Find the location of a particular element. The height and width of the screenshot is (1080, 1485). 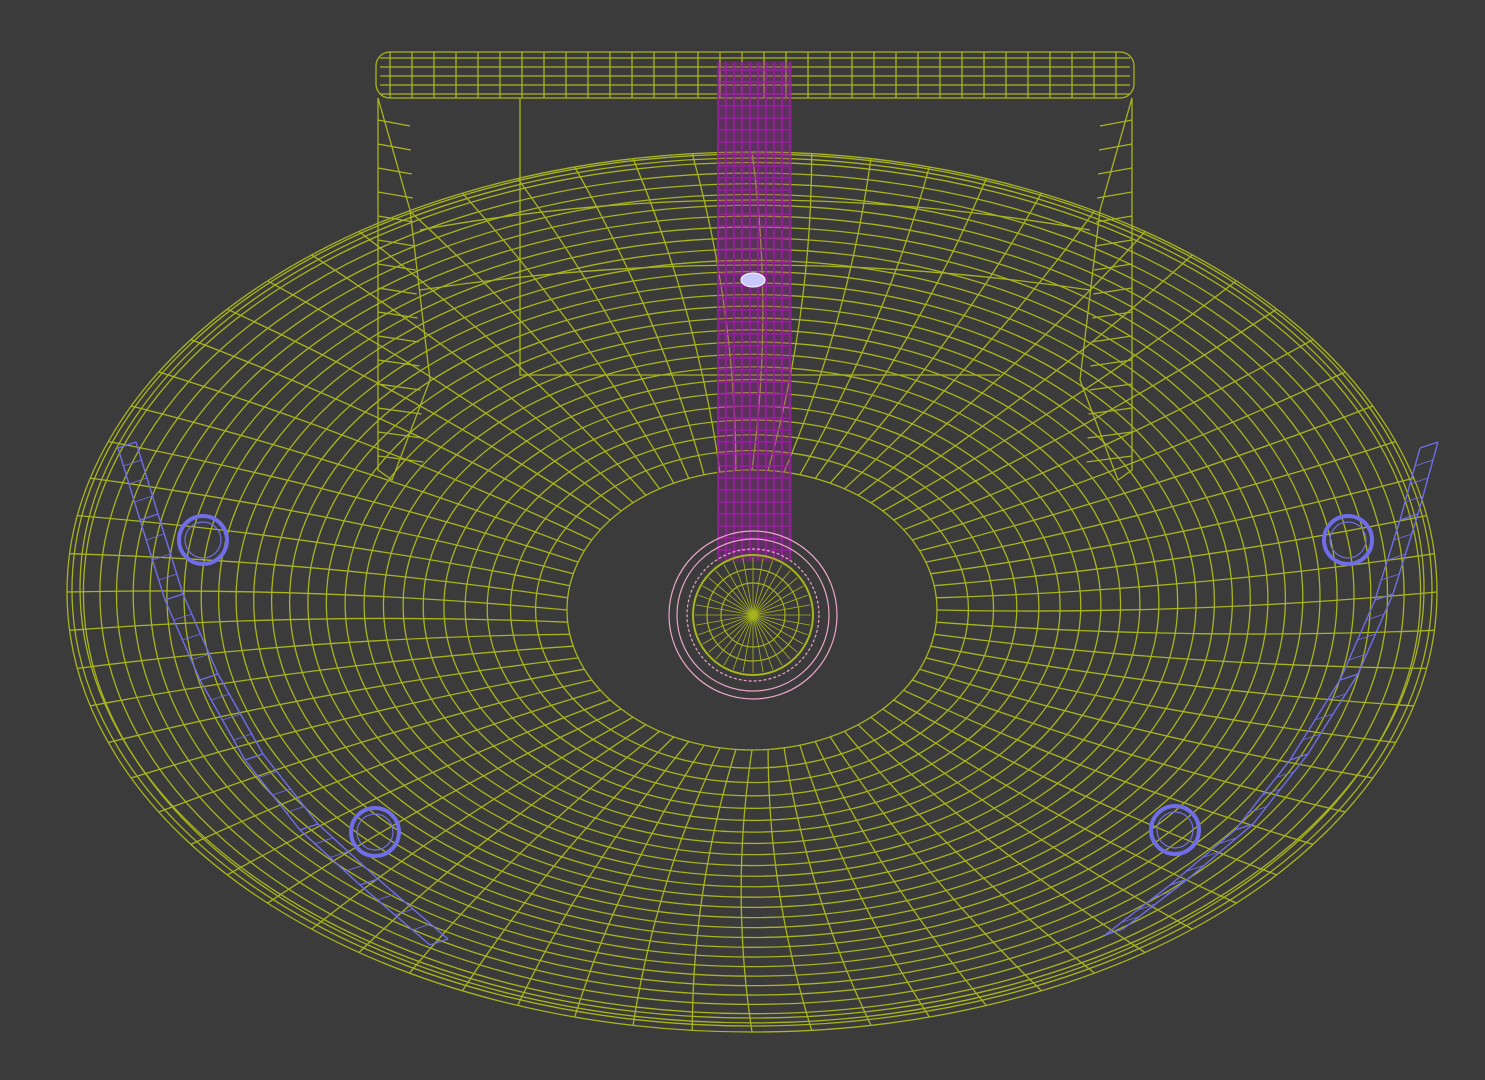

faucet-spout-wireframe is located at coordinates (754, 312).